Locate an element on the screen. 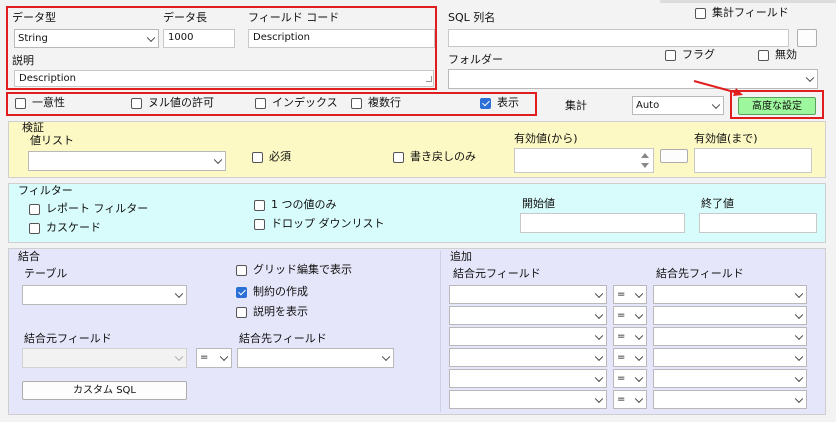 The image size is (836, 422). create-constraint-label: 制約の作成 is located at coordinates (280, 291).